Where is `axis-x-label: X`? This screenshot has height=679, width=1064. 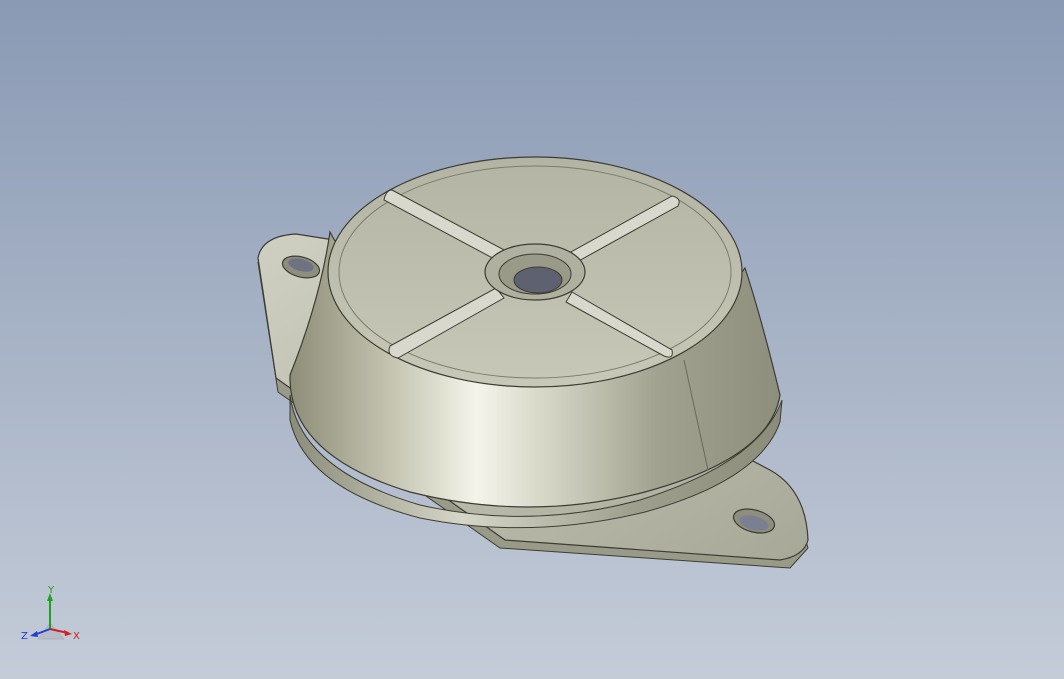
axis-x-label: X is located at coordinates (76, 636).